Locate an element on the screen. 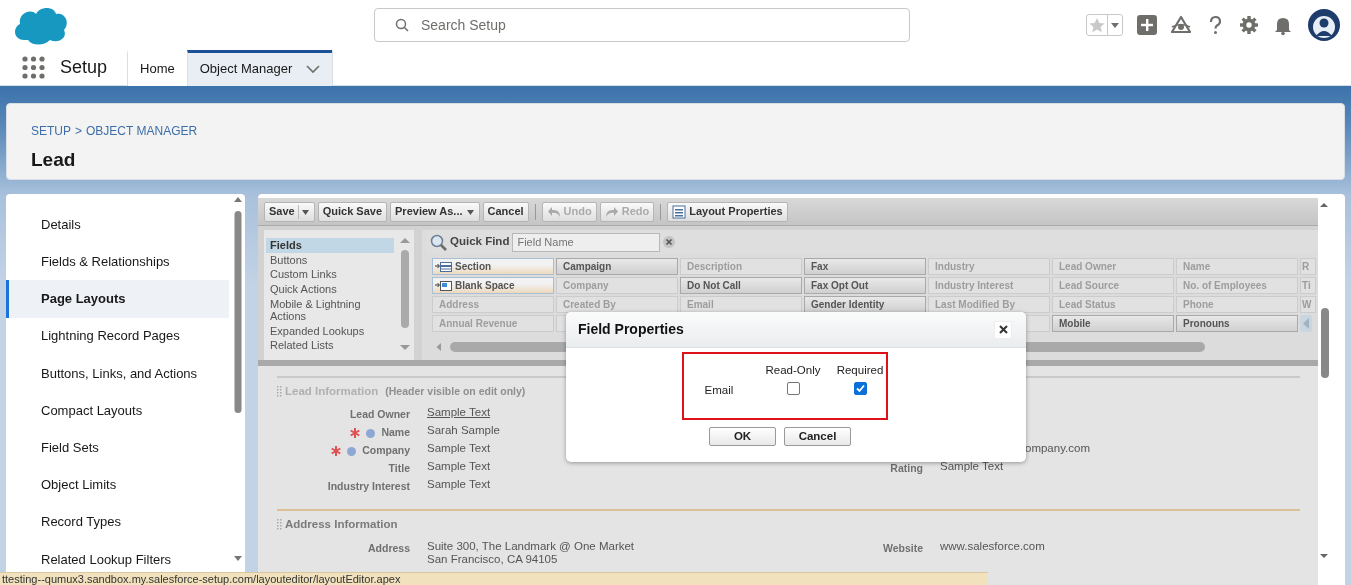  app-title: Setup is located at coordinates (84, 67).